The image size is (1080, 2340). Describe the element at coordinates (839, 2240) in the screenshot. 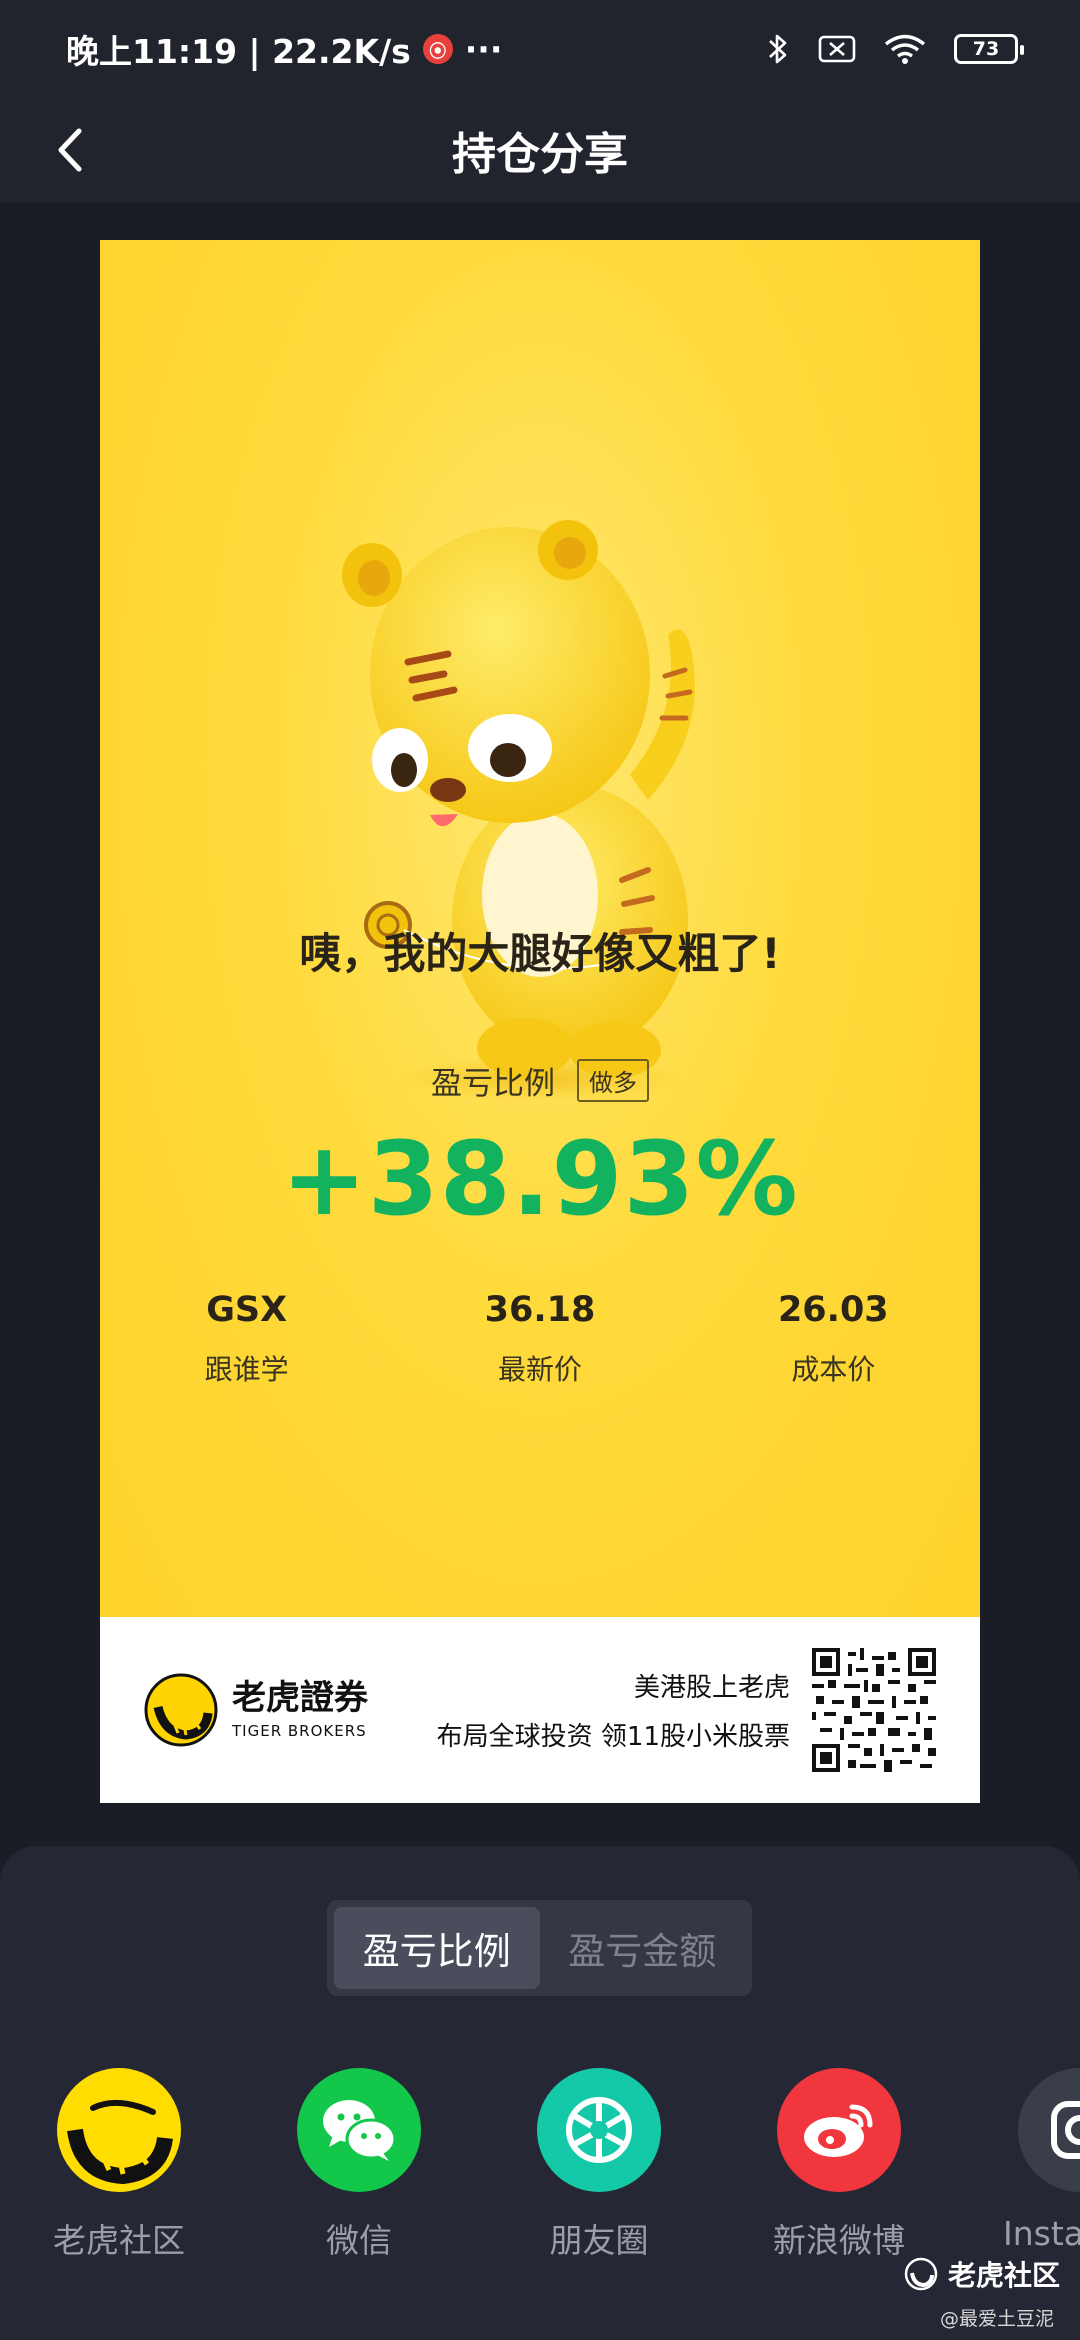

I see `share-label: 新浪微博` at that location.